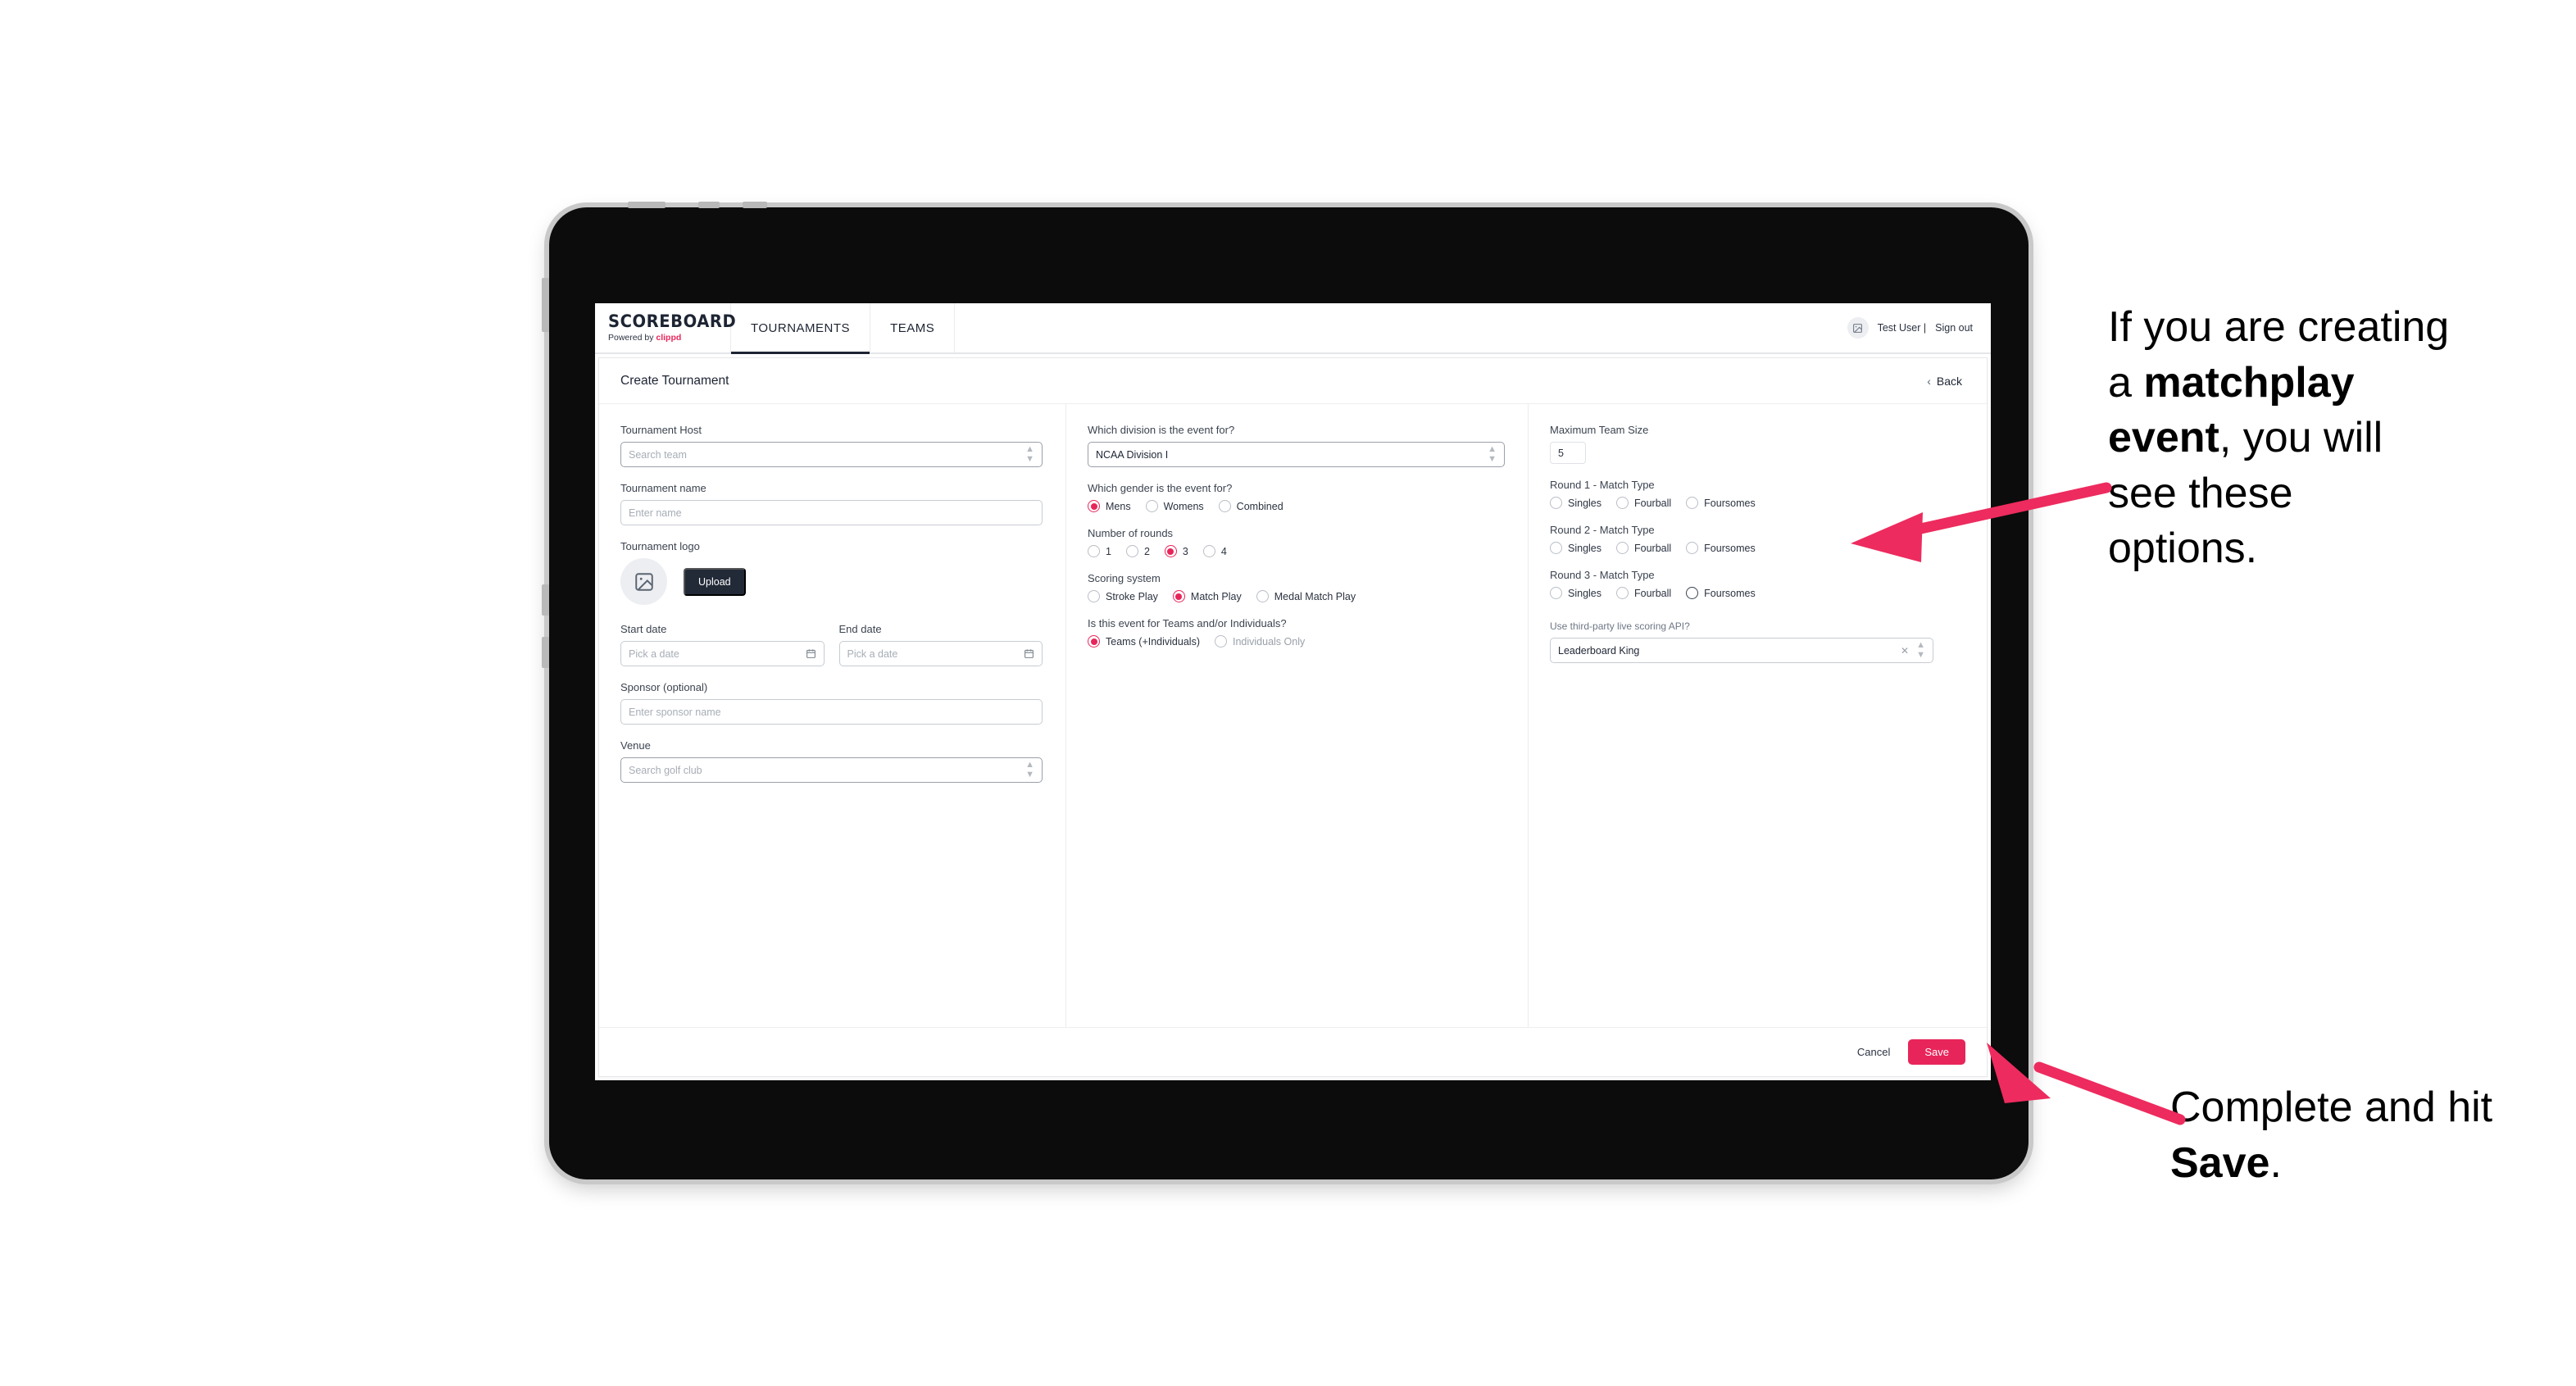 Image resolution: width=2576 pixels, height=1386 pixels. I want to click on participants-option-individuals-only-label: Individuals Only, so click(1269, 641).